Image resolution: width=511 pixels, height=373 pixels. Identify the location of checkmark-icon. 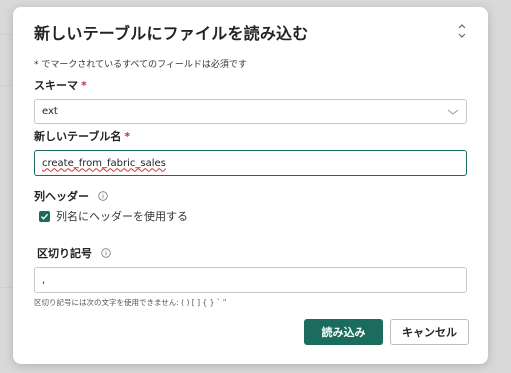
(45, 216).